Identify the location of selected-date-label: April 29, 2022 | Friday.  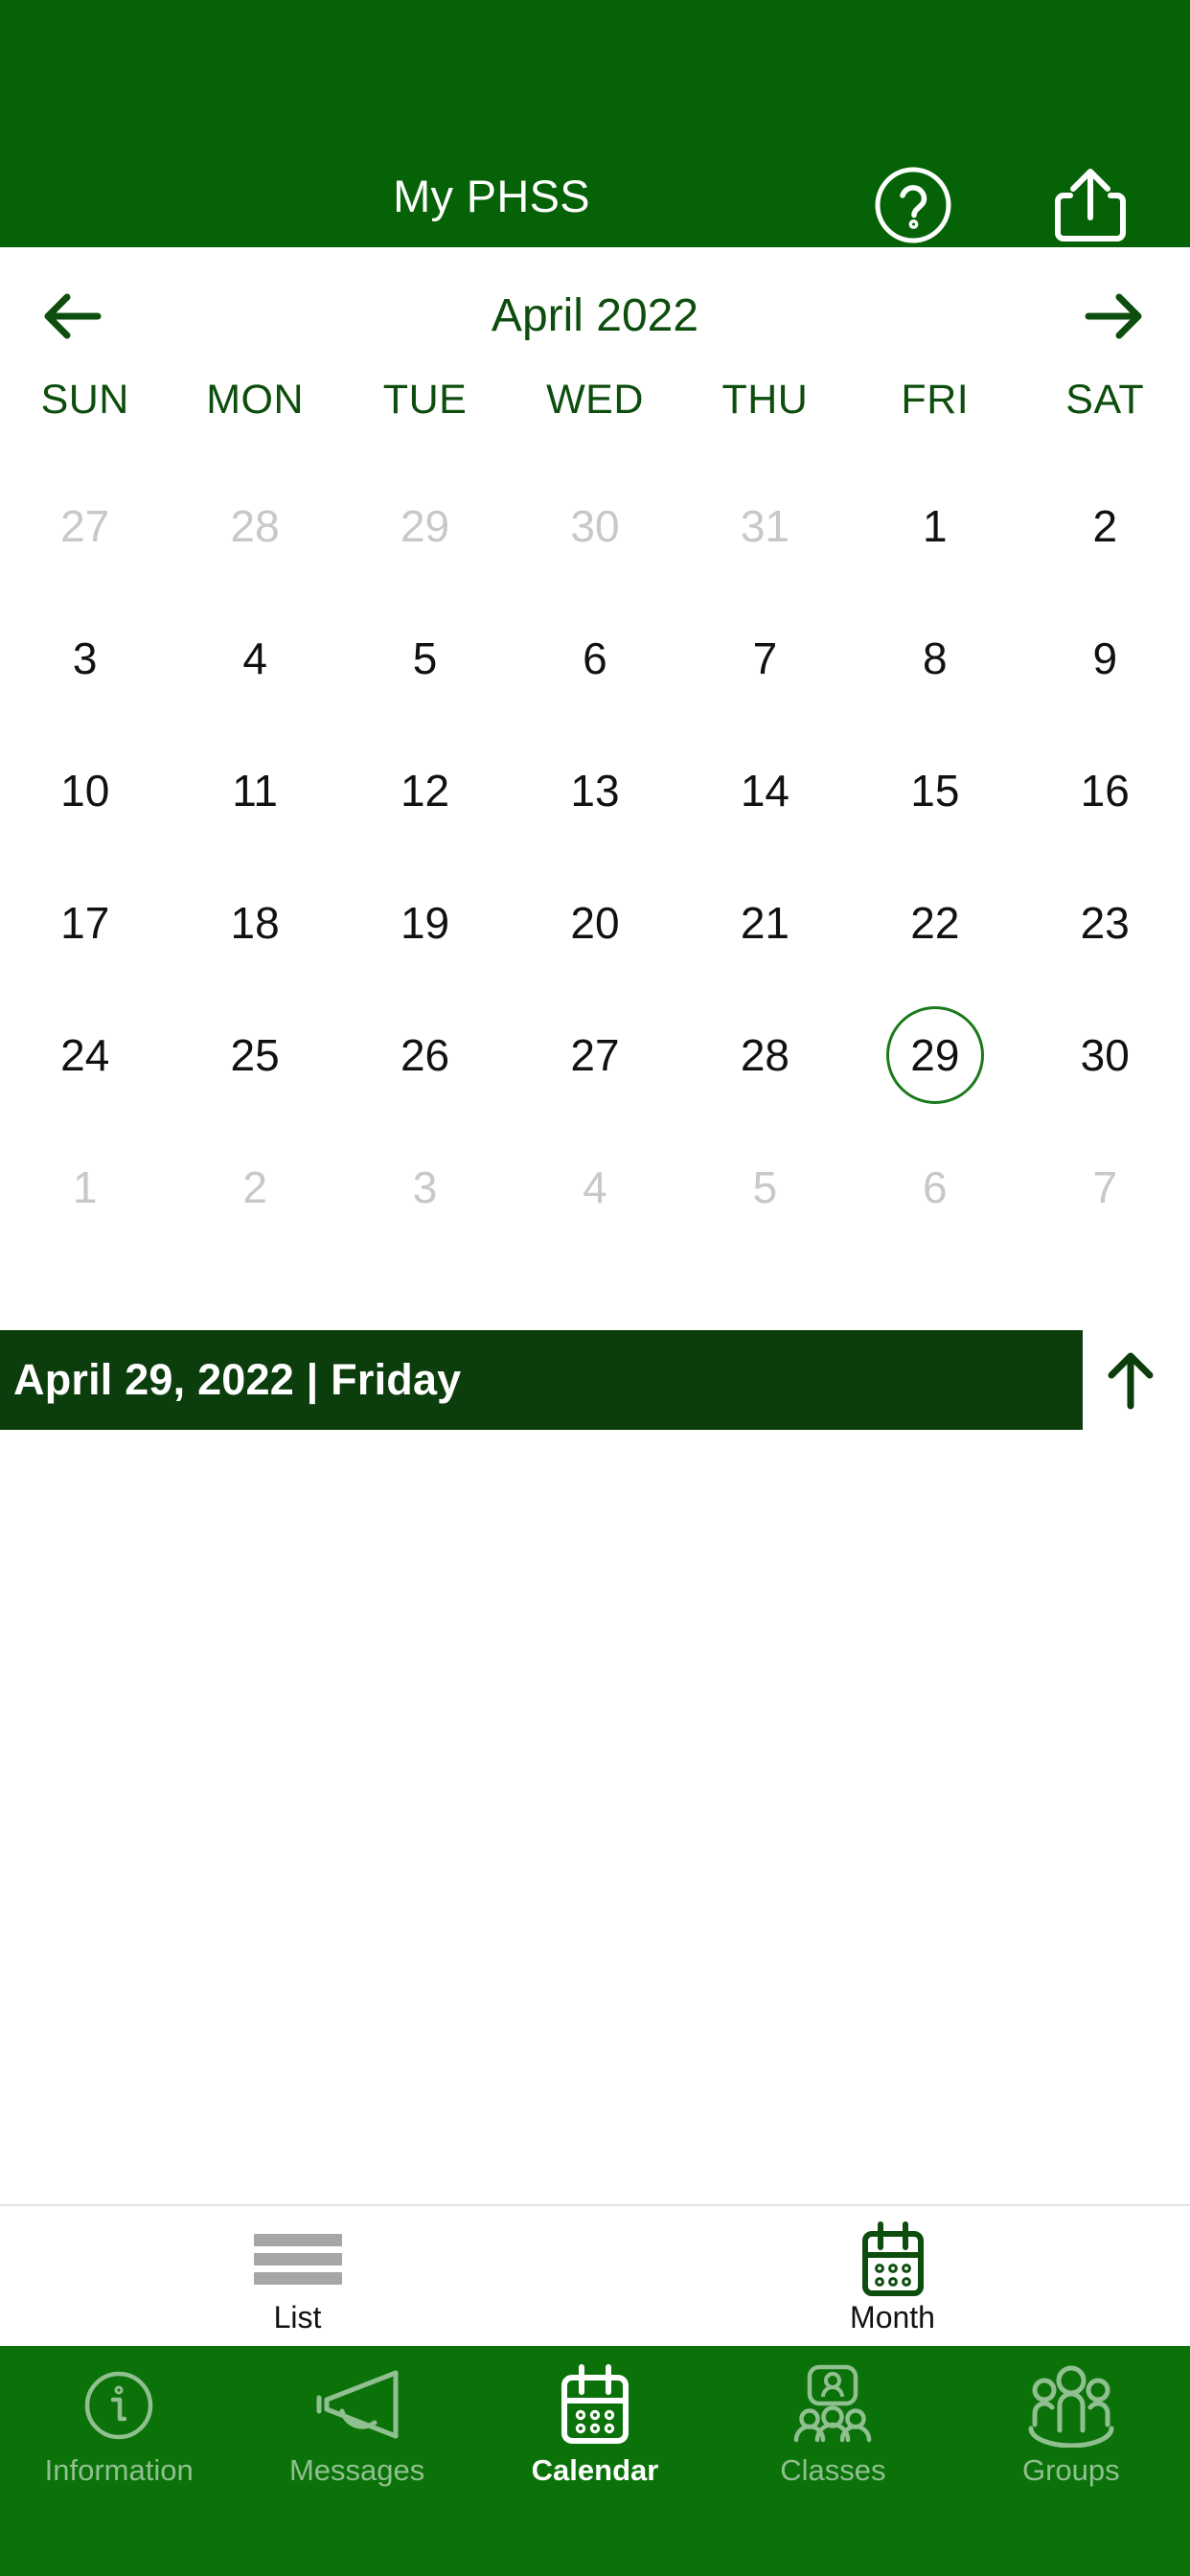
(238, 1379).